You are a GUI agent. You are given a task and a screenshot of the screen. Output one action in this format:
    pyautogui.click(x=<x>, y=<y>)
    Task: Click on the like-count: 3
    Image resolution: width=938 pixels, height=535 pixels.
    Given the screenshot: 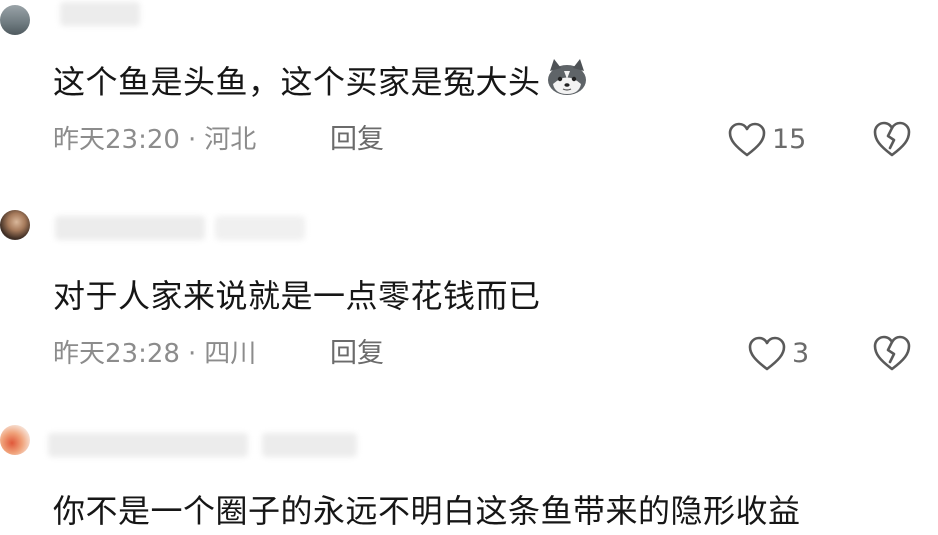 What is the action you would take?
    pyautogui.click(x=801, y=353)
    